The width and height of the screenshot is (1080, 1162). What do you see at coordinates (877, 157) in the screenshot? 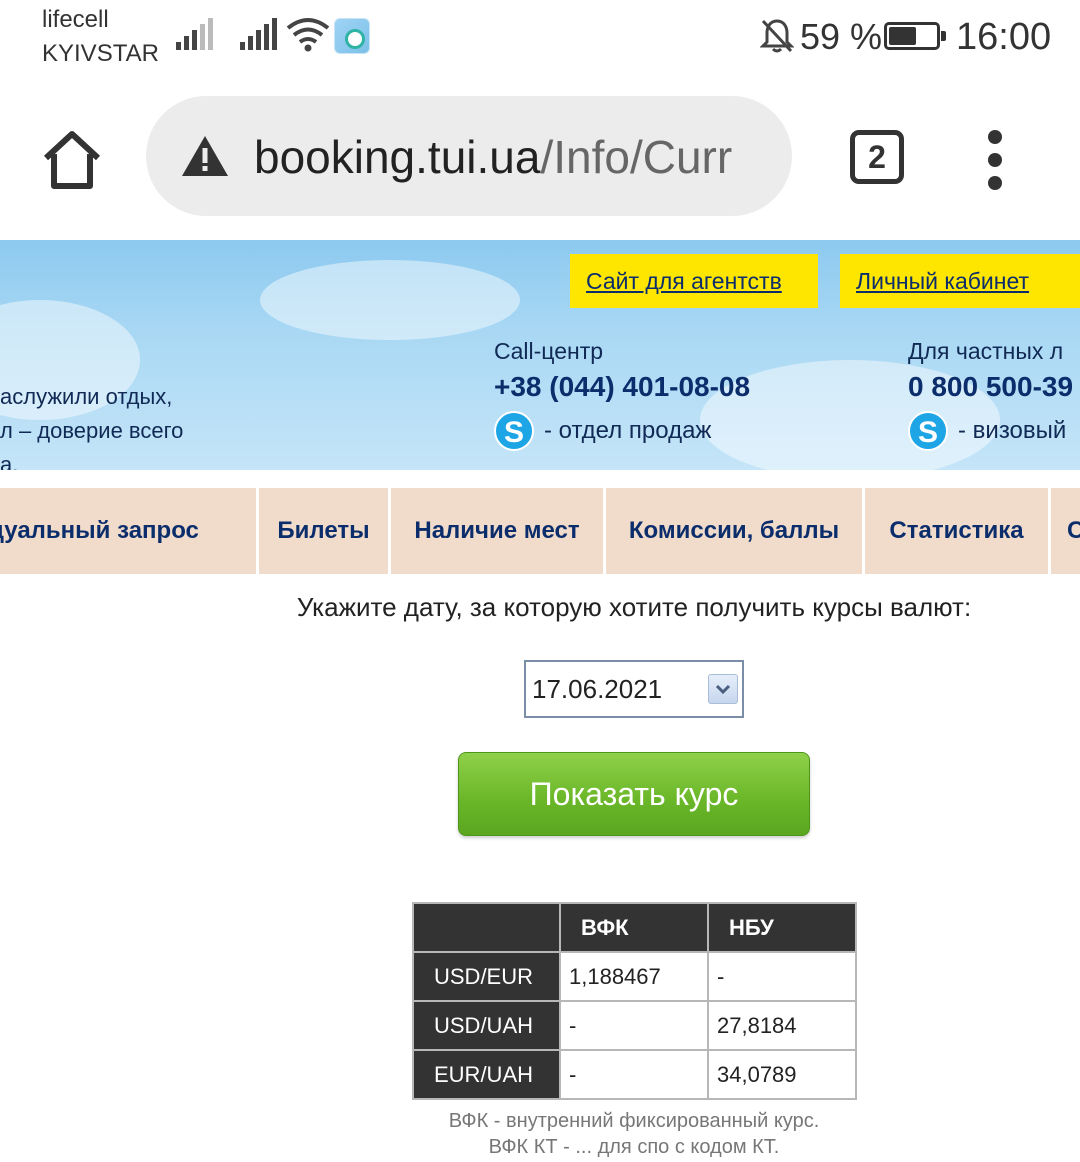
I see `tab-switcher-button: 2` at bounding box center [877, 157].